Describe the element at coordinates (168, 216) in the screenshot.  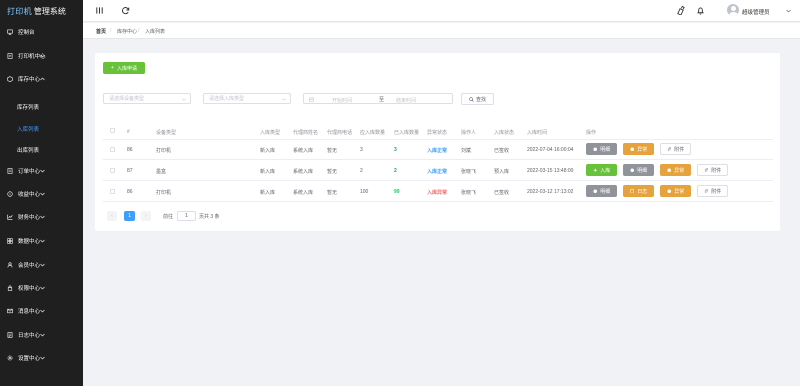
I see `goto-label: 前往` at that location.